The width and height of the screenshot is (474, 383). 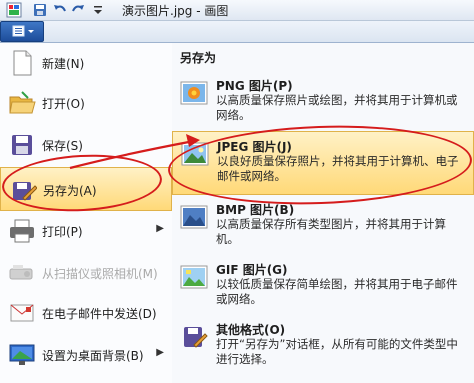 I want to click on menu-list-icon, so click(x=23, y=31).